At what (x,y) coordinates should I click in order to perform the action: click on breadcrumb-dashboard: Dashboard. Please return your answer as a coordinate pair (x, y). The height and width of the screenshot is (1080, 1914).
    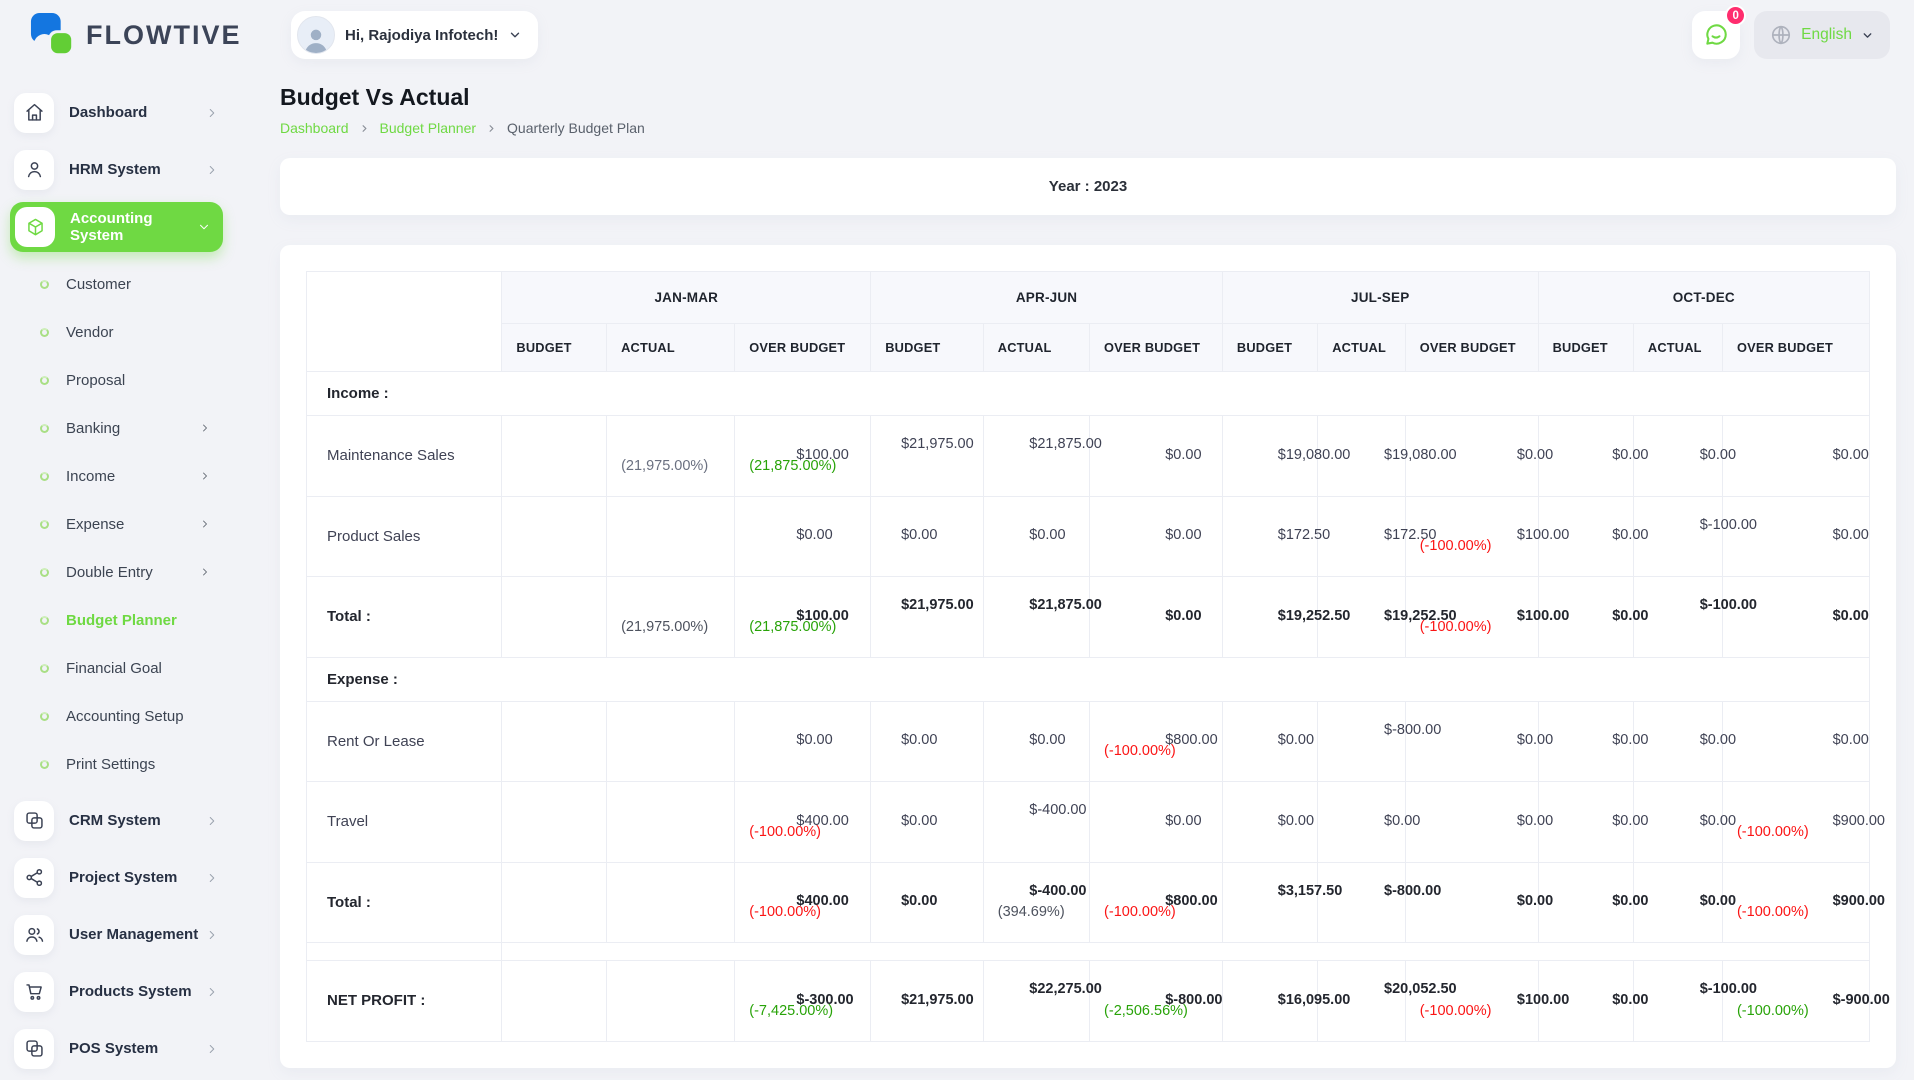
    Looking at the image, I should click on (314, 128).